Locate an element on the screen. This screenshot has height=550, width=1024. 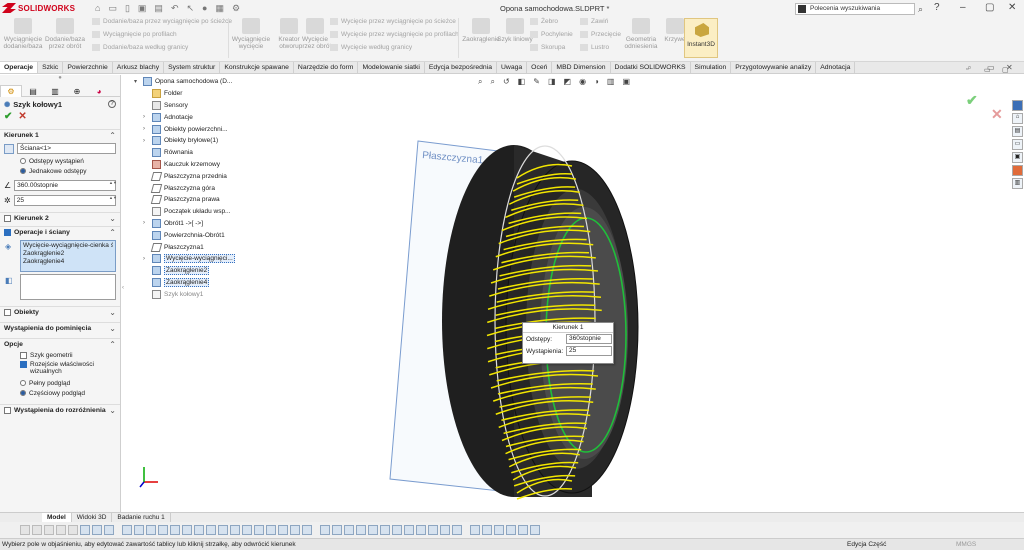
feature-manager-tab-icon: ⚙ is located at coordinates (11, 91).